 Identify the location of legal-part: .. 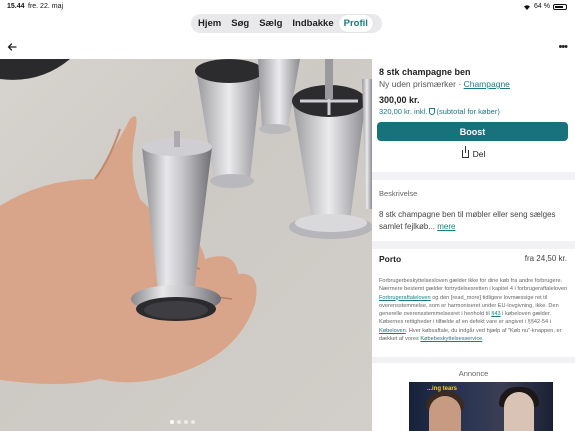
(483, 339).